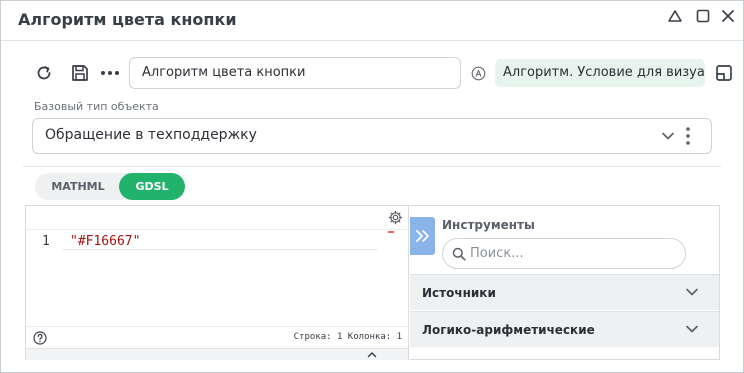 Image resolution: width=744 pixels, height=373 pixels. Describe the element at coordinates (347, 337) in the screenshot. I see `cursor-position: Строка: 1 Колонка: 1` at that location.